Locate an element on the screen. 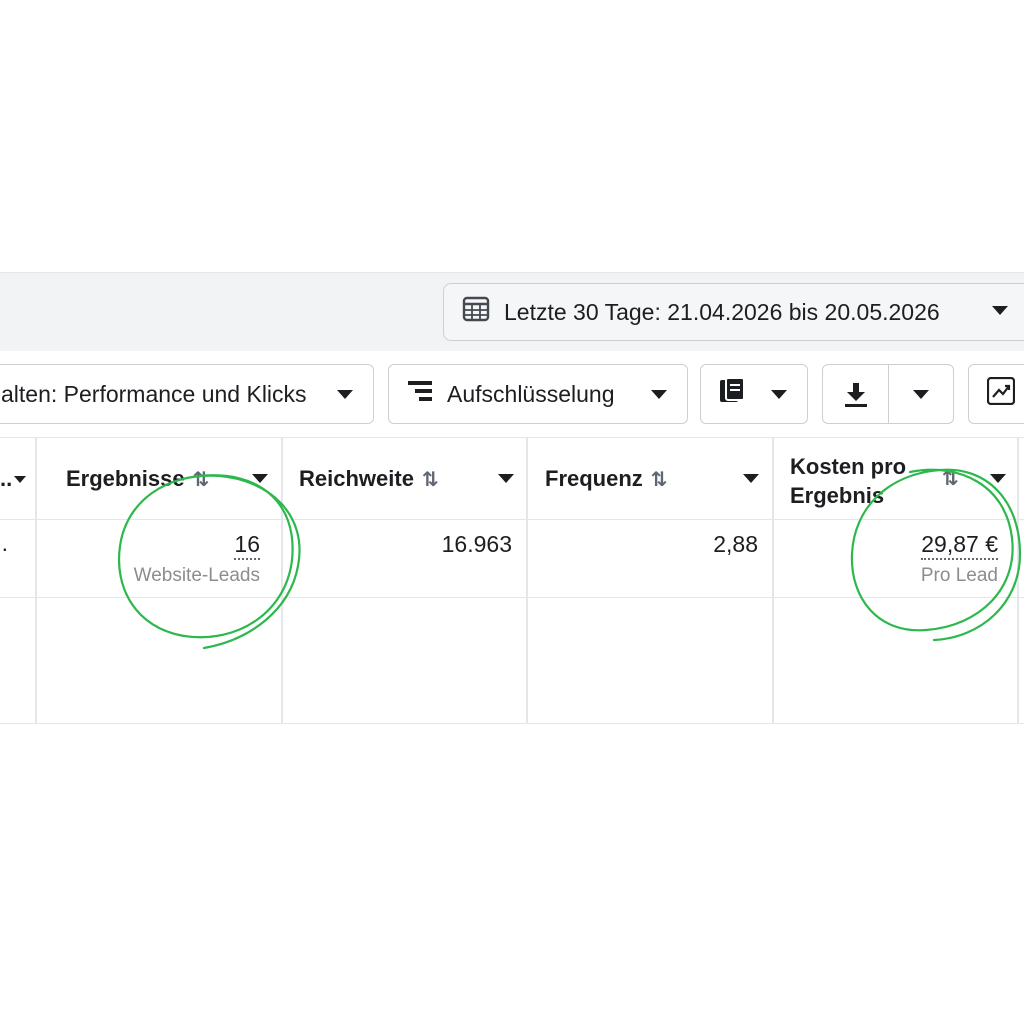 This screenshot has height=1024, width=1024. results-value: 16 is located at coordinates (247, 545).